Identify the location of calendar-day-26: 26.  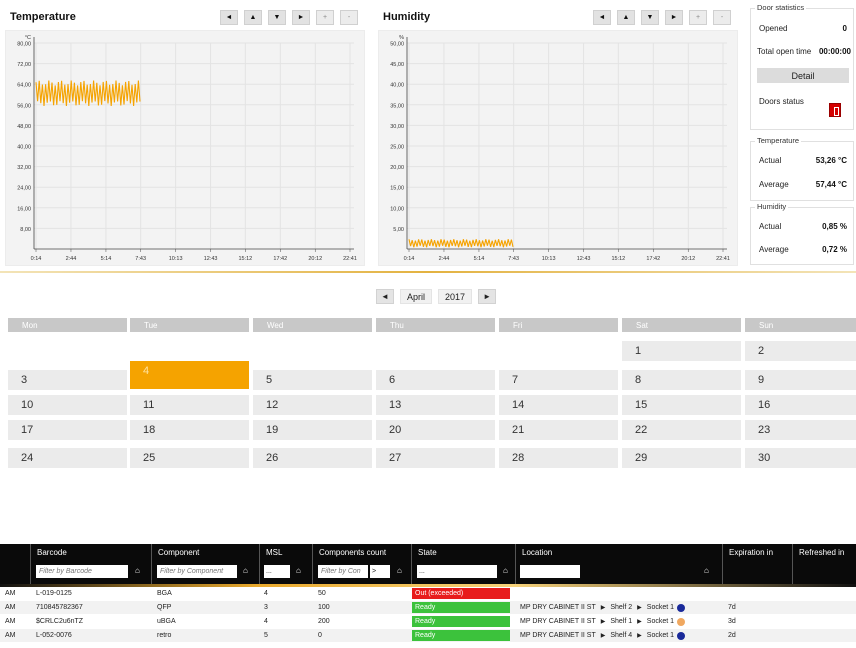
(312, 458).